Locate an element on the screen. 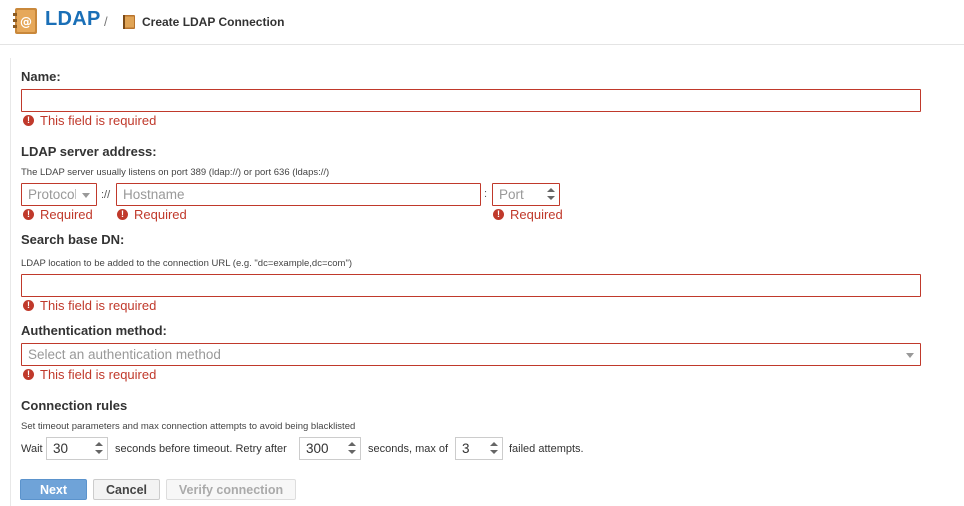 The image size is (964, 506). hostname-input: Hostname is located at coordinates (298, 194).